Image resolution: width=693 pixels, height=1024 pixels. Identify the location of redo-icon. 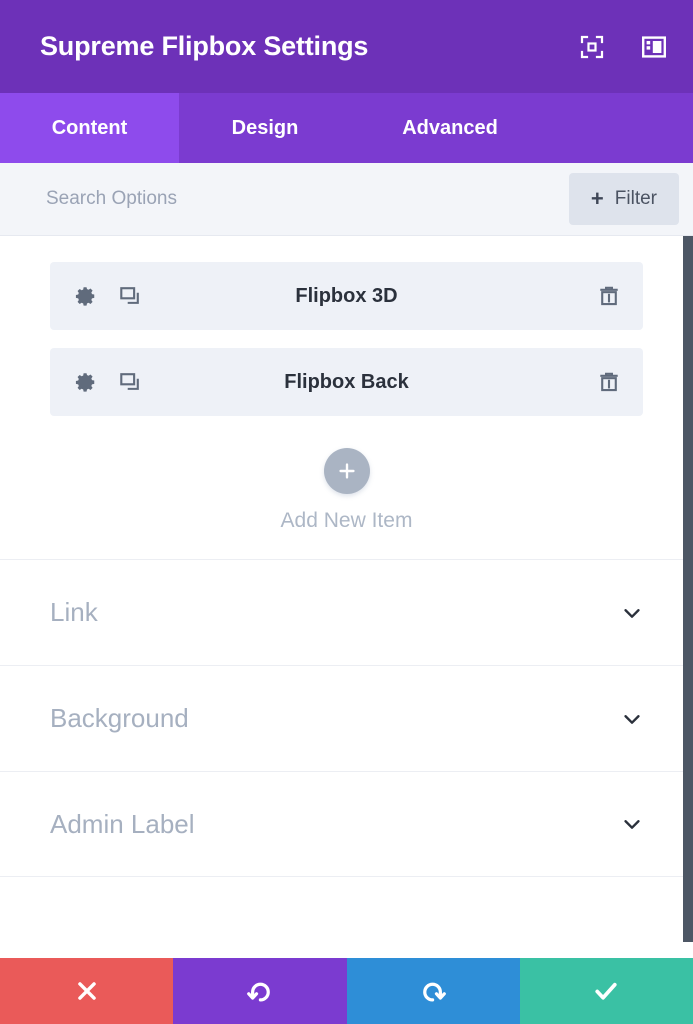
(433, 991).